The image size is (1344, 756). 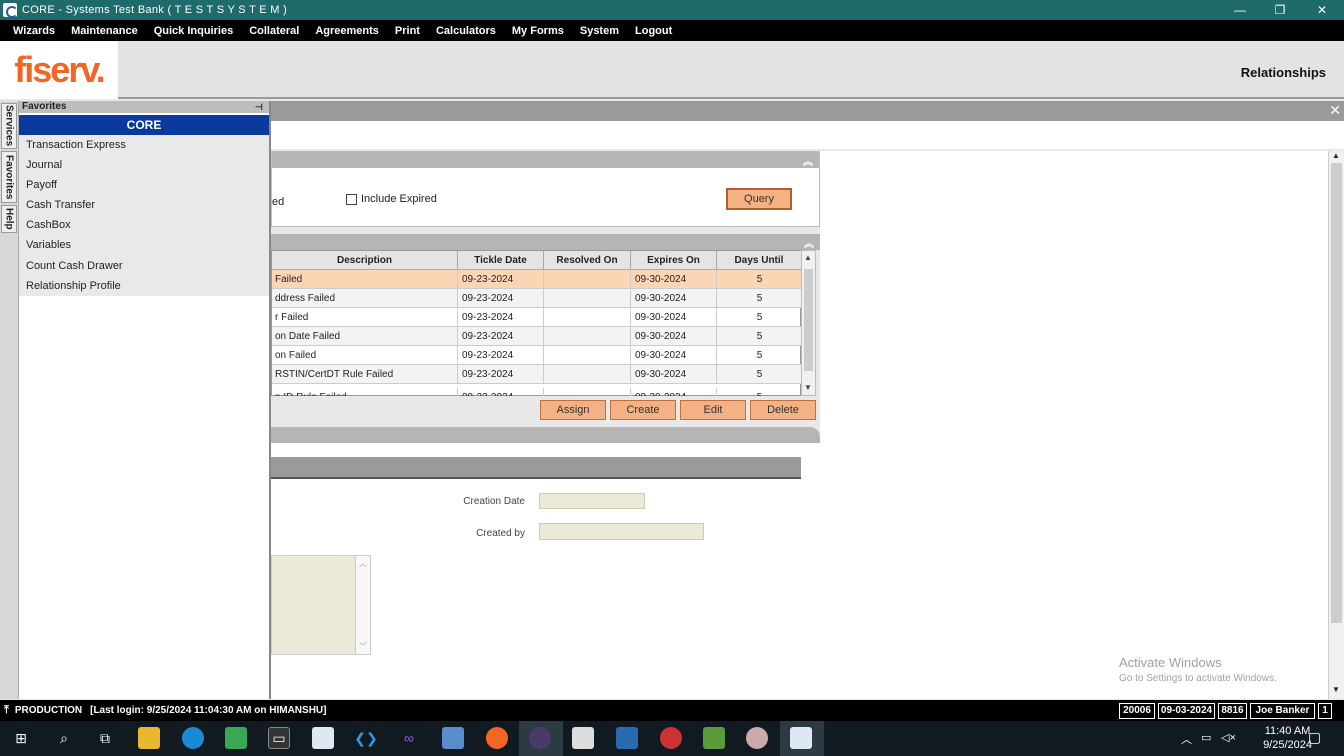 What do you see at coordinates (592, 501) in the screenshot?
I see `creation-date-field` at bounding box center [592, 501].